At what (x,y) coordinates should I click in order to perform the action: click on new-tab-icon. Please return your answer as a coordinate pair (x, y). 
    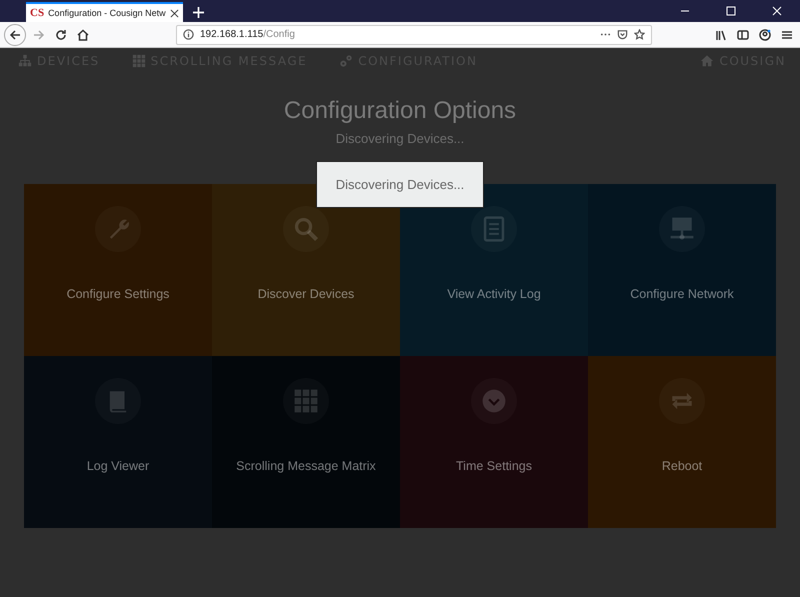
    Looking at the image, I should click on (198, 12).